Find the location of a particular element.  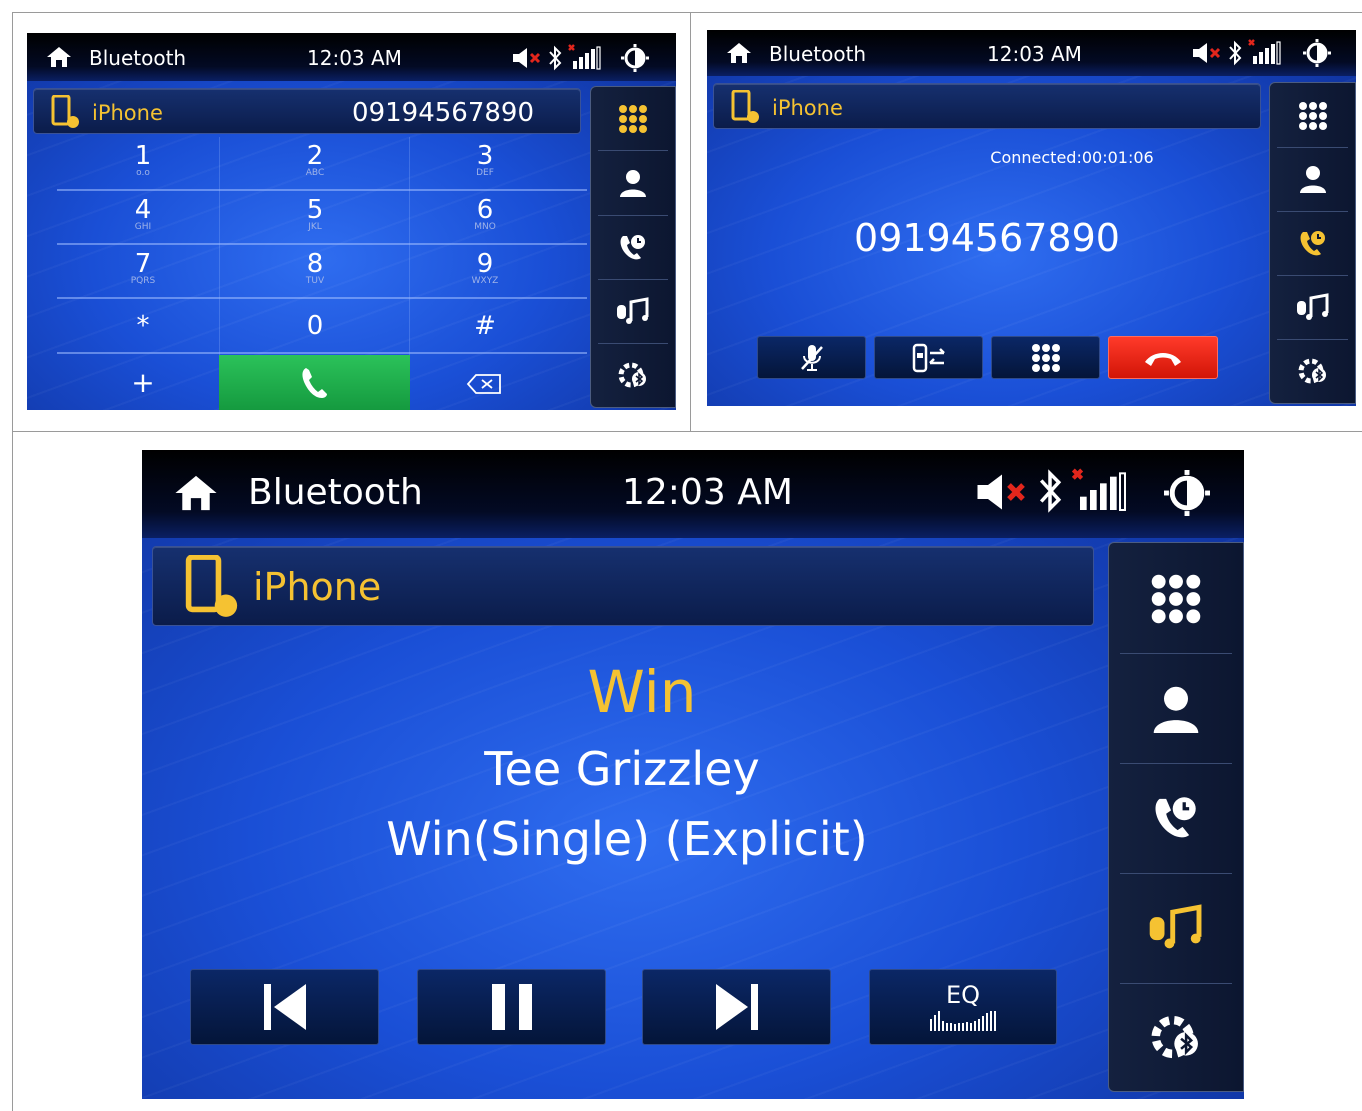

skip-next-icon is located at coordinates (736, 1007).